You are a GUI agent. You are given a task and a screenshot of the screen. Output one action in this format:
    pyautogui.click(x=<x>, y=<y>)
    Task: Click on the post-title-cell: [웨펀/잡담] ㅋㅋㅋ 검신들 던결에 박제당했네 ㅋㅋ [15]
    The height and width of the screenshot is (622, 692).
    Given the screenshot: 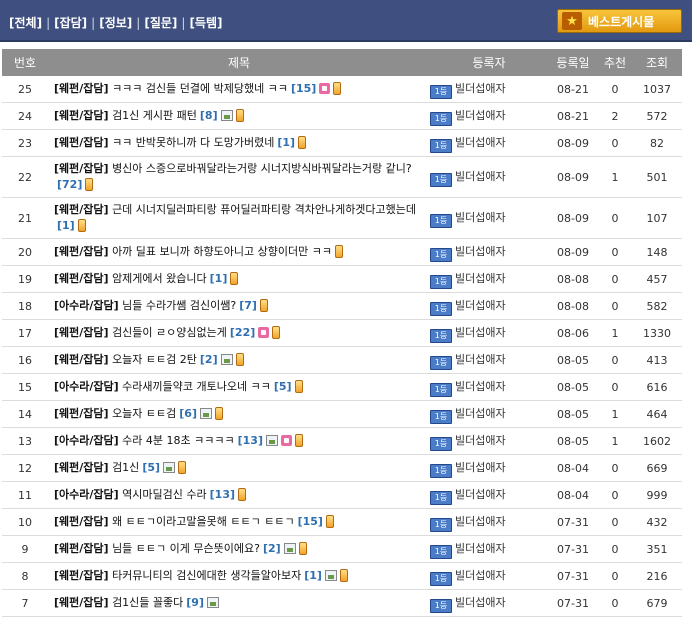 What is the action you would take?
    pyautogui.click(x=239, y=89)
    